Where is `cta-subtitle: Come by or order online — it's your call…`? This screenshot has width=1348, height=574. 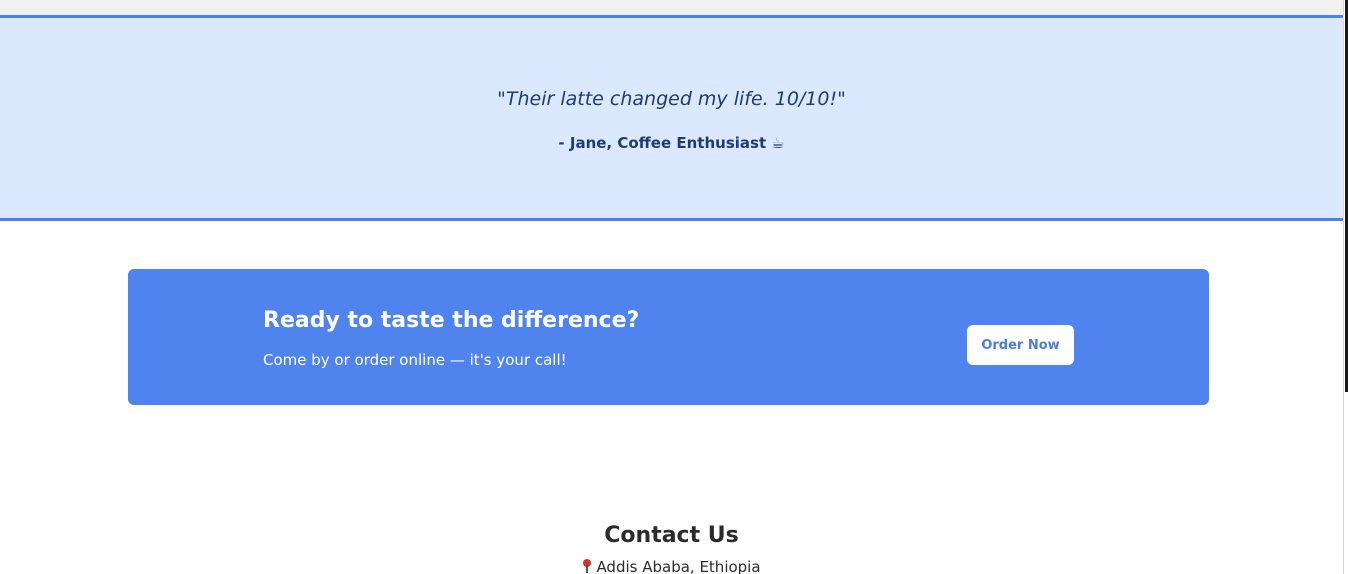
cta-subtitle: Come by or order online — it's your call… is located at coordinates (415, 360).